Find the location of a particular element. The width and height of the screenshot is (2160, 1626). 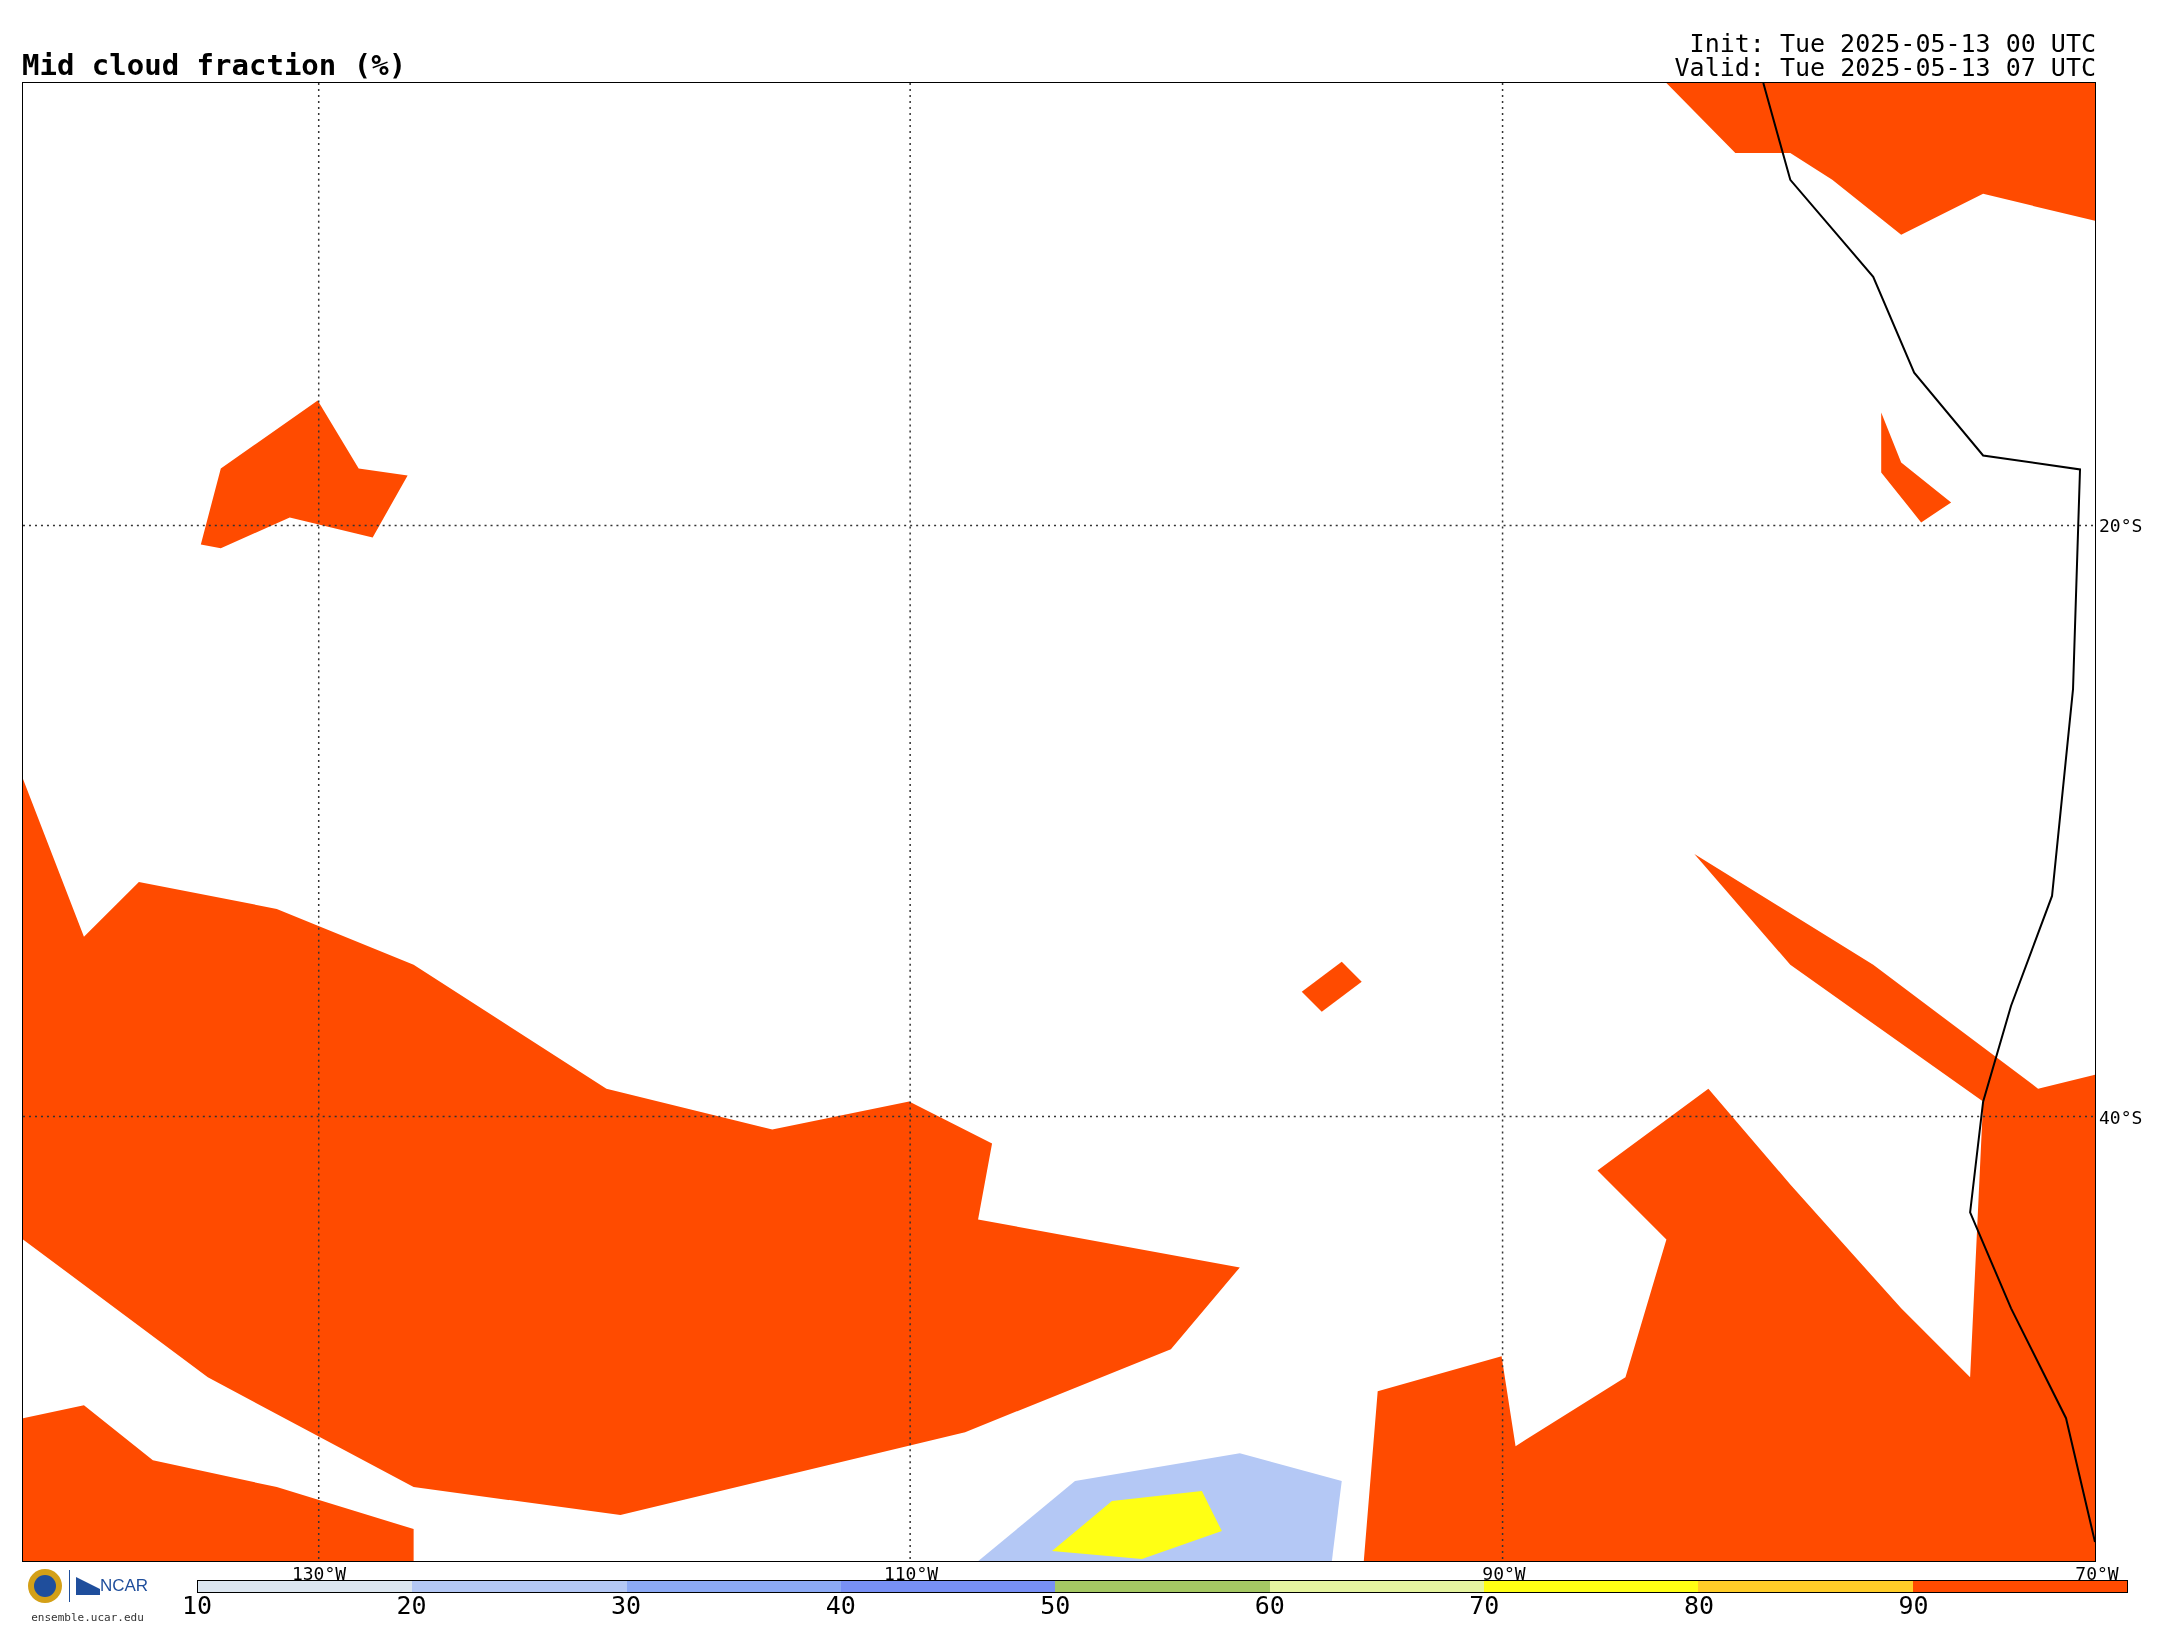

scale-tick-label: 60 is located at coordinates (1269, 1605).